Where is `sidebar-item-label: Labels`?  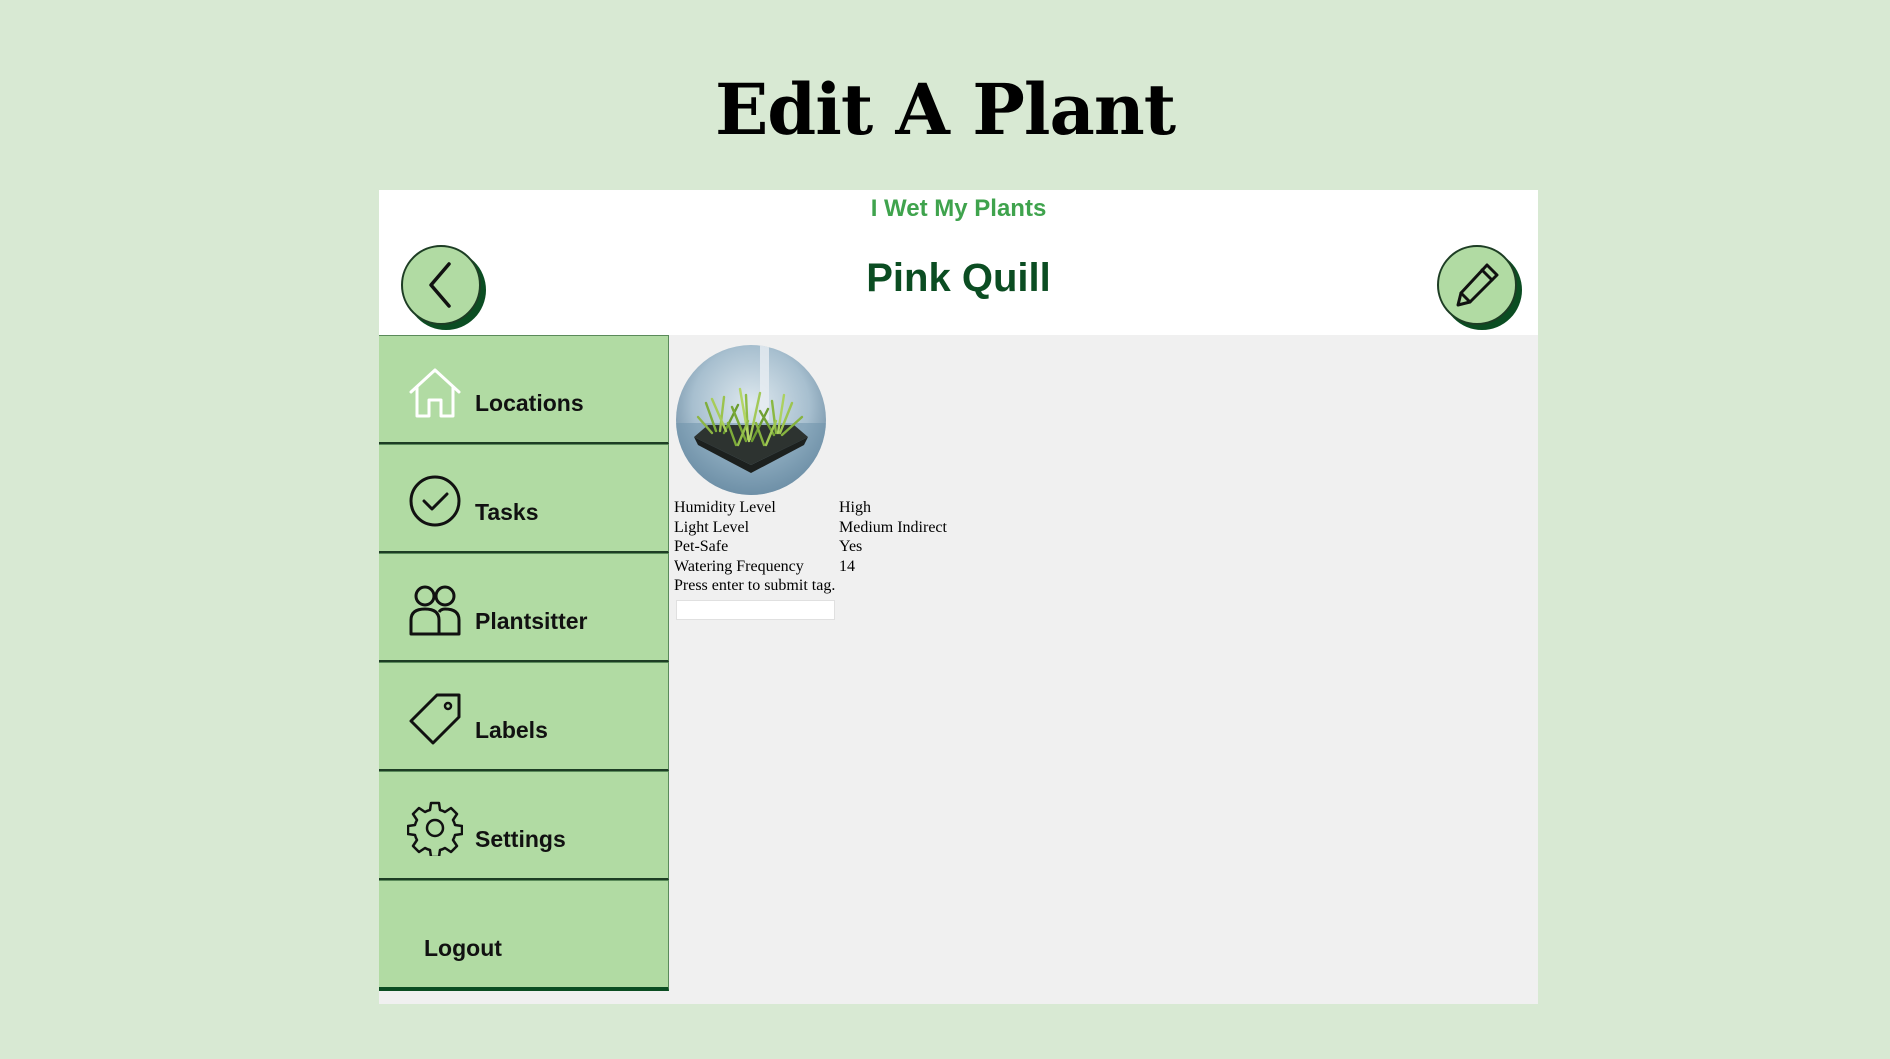
sidebar-item-label: Labels is located at coordinates (511, 730).